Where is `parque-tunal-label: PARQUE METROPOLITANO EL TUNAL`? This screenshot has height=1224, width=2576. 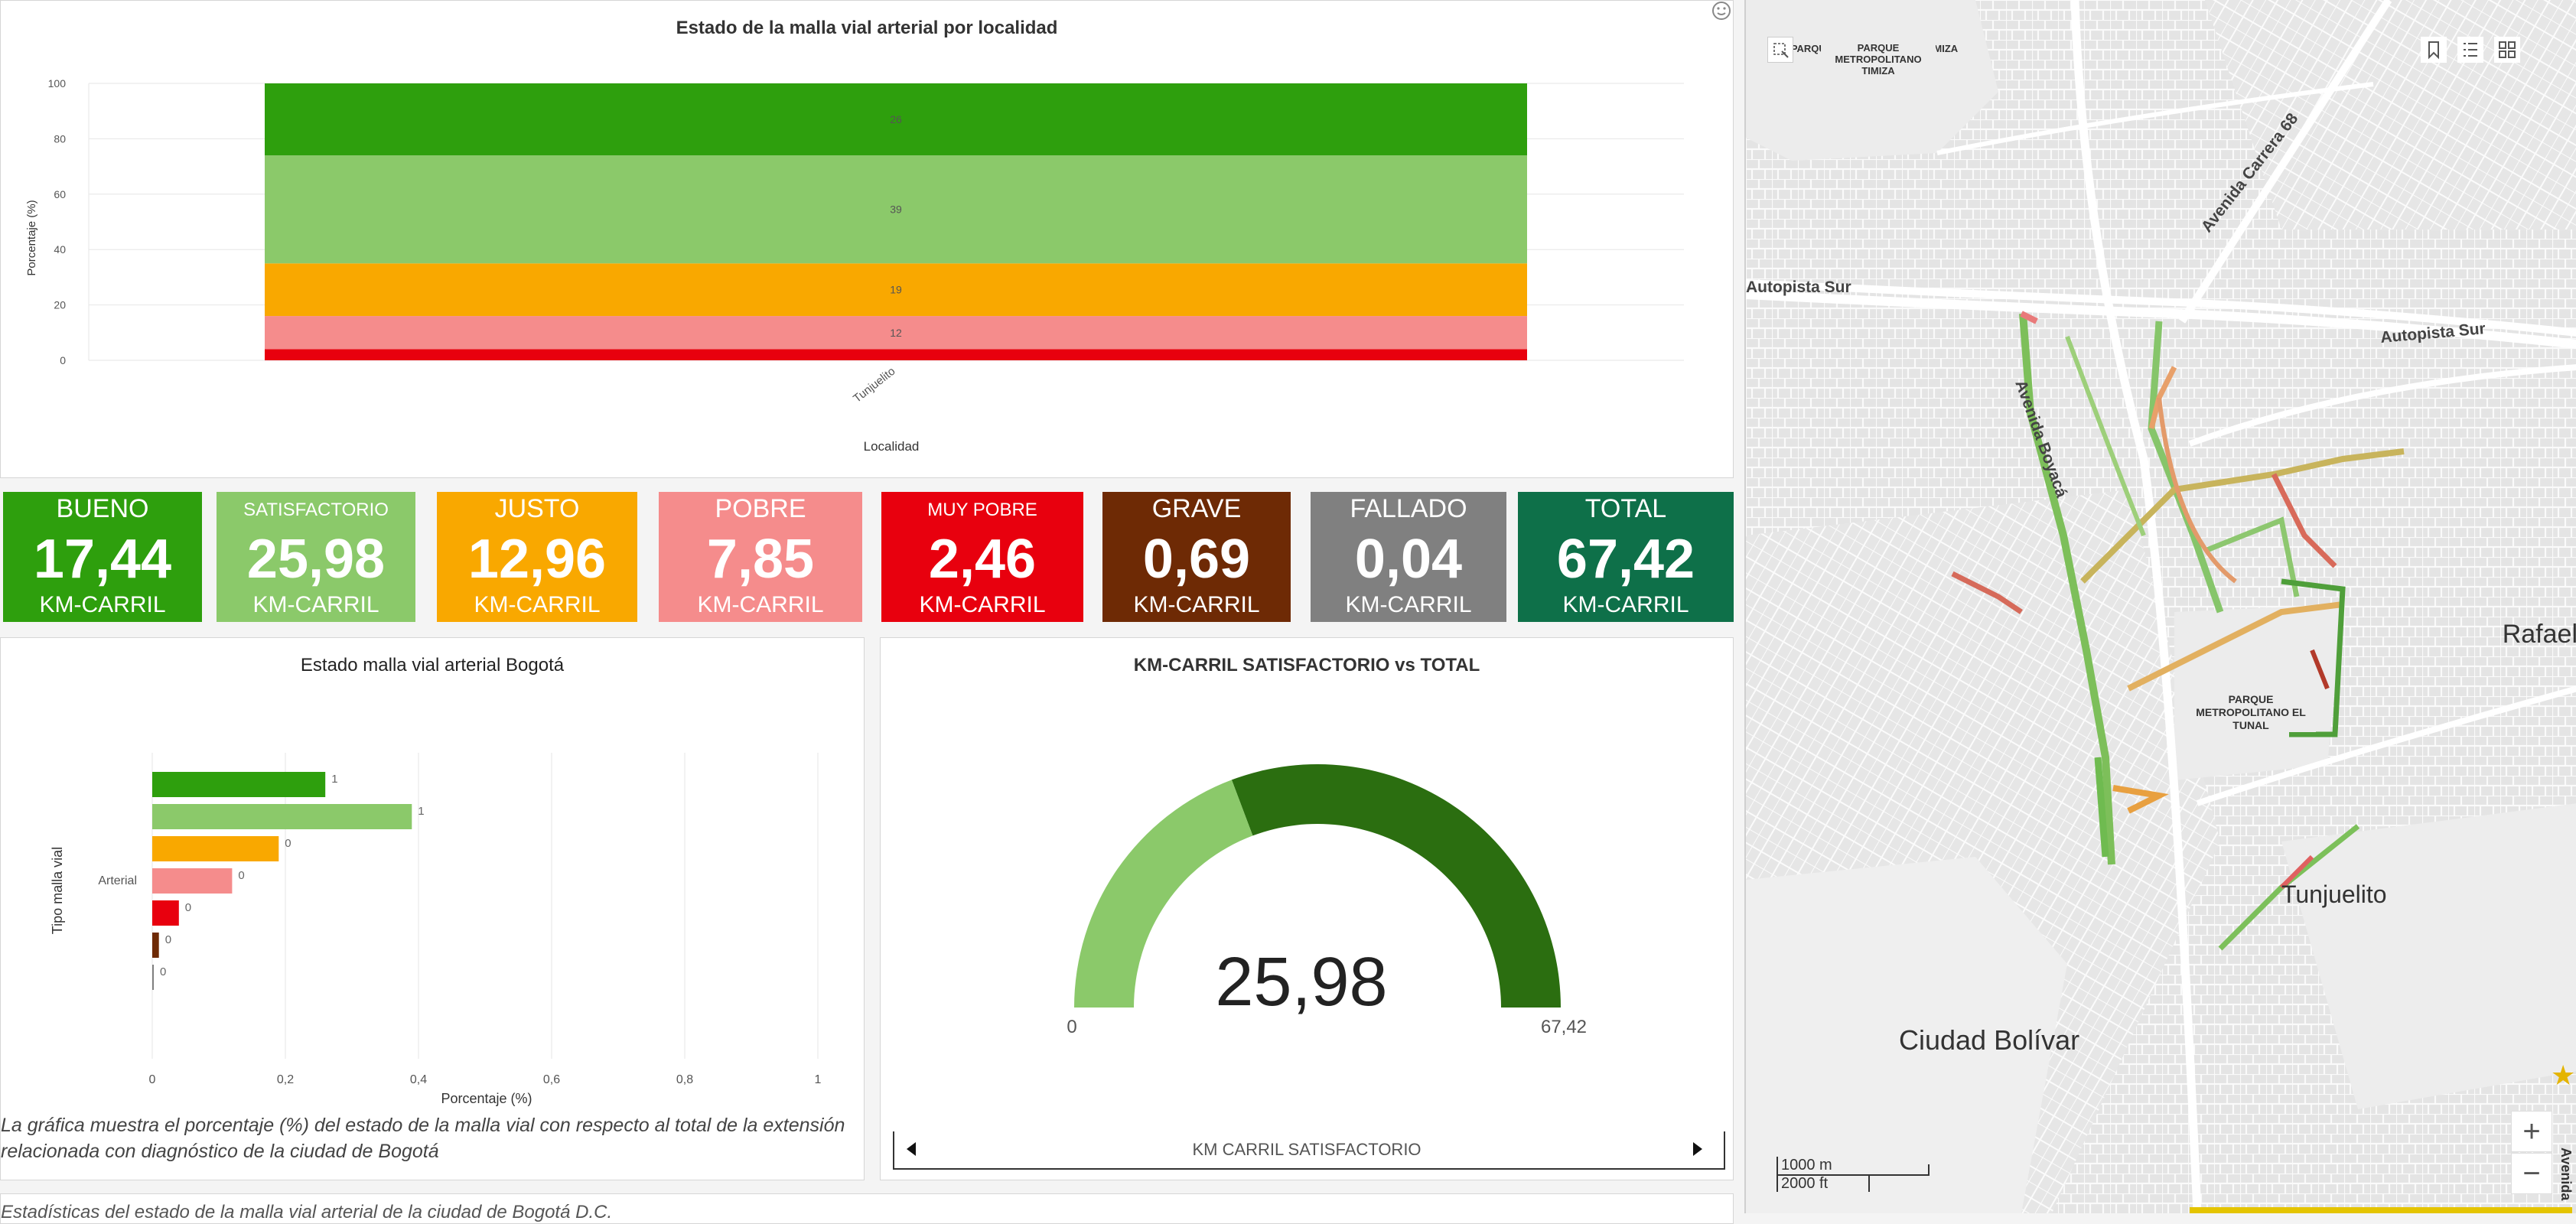 parque-tunal-label: PARQUE METROPOLITANO EL TUNAL is located at coordinates (2251, 712).